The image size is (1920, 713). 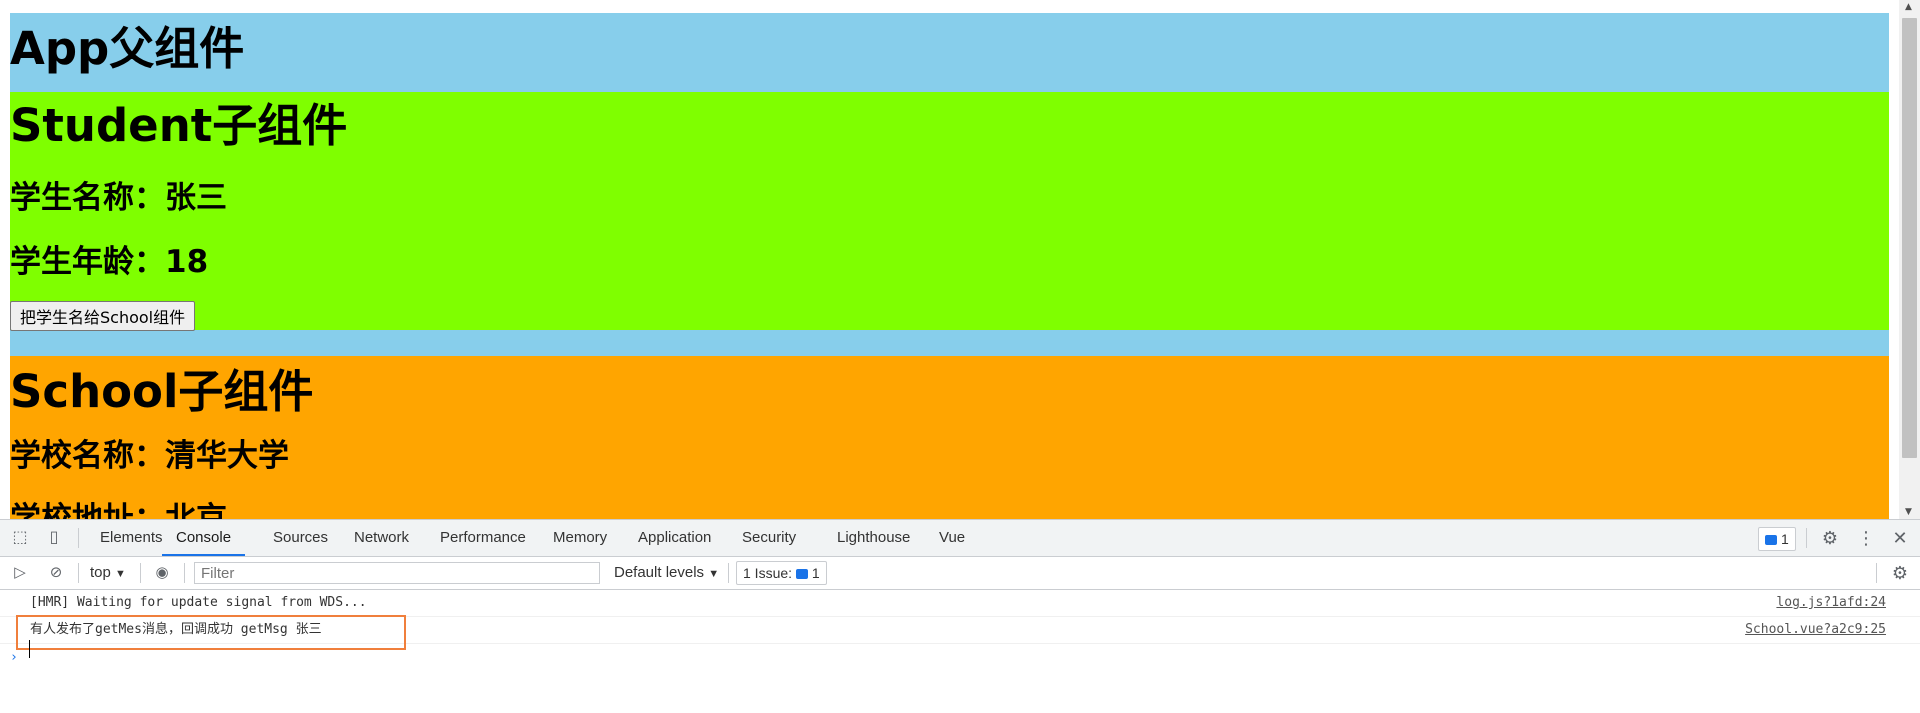 What do you see at coordinates (118, 510) in the screenshot?
I see `school-address: 学校地址：北京` at bounding box center [118, 510].